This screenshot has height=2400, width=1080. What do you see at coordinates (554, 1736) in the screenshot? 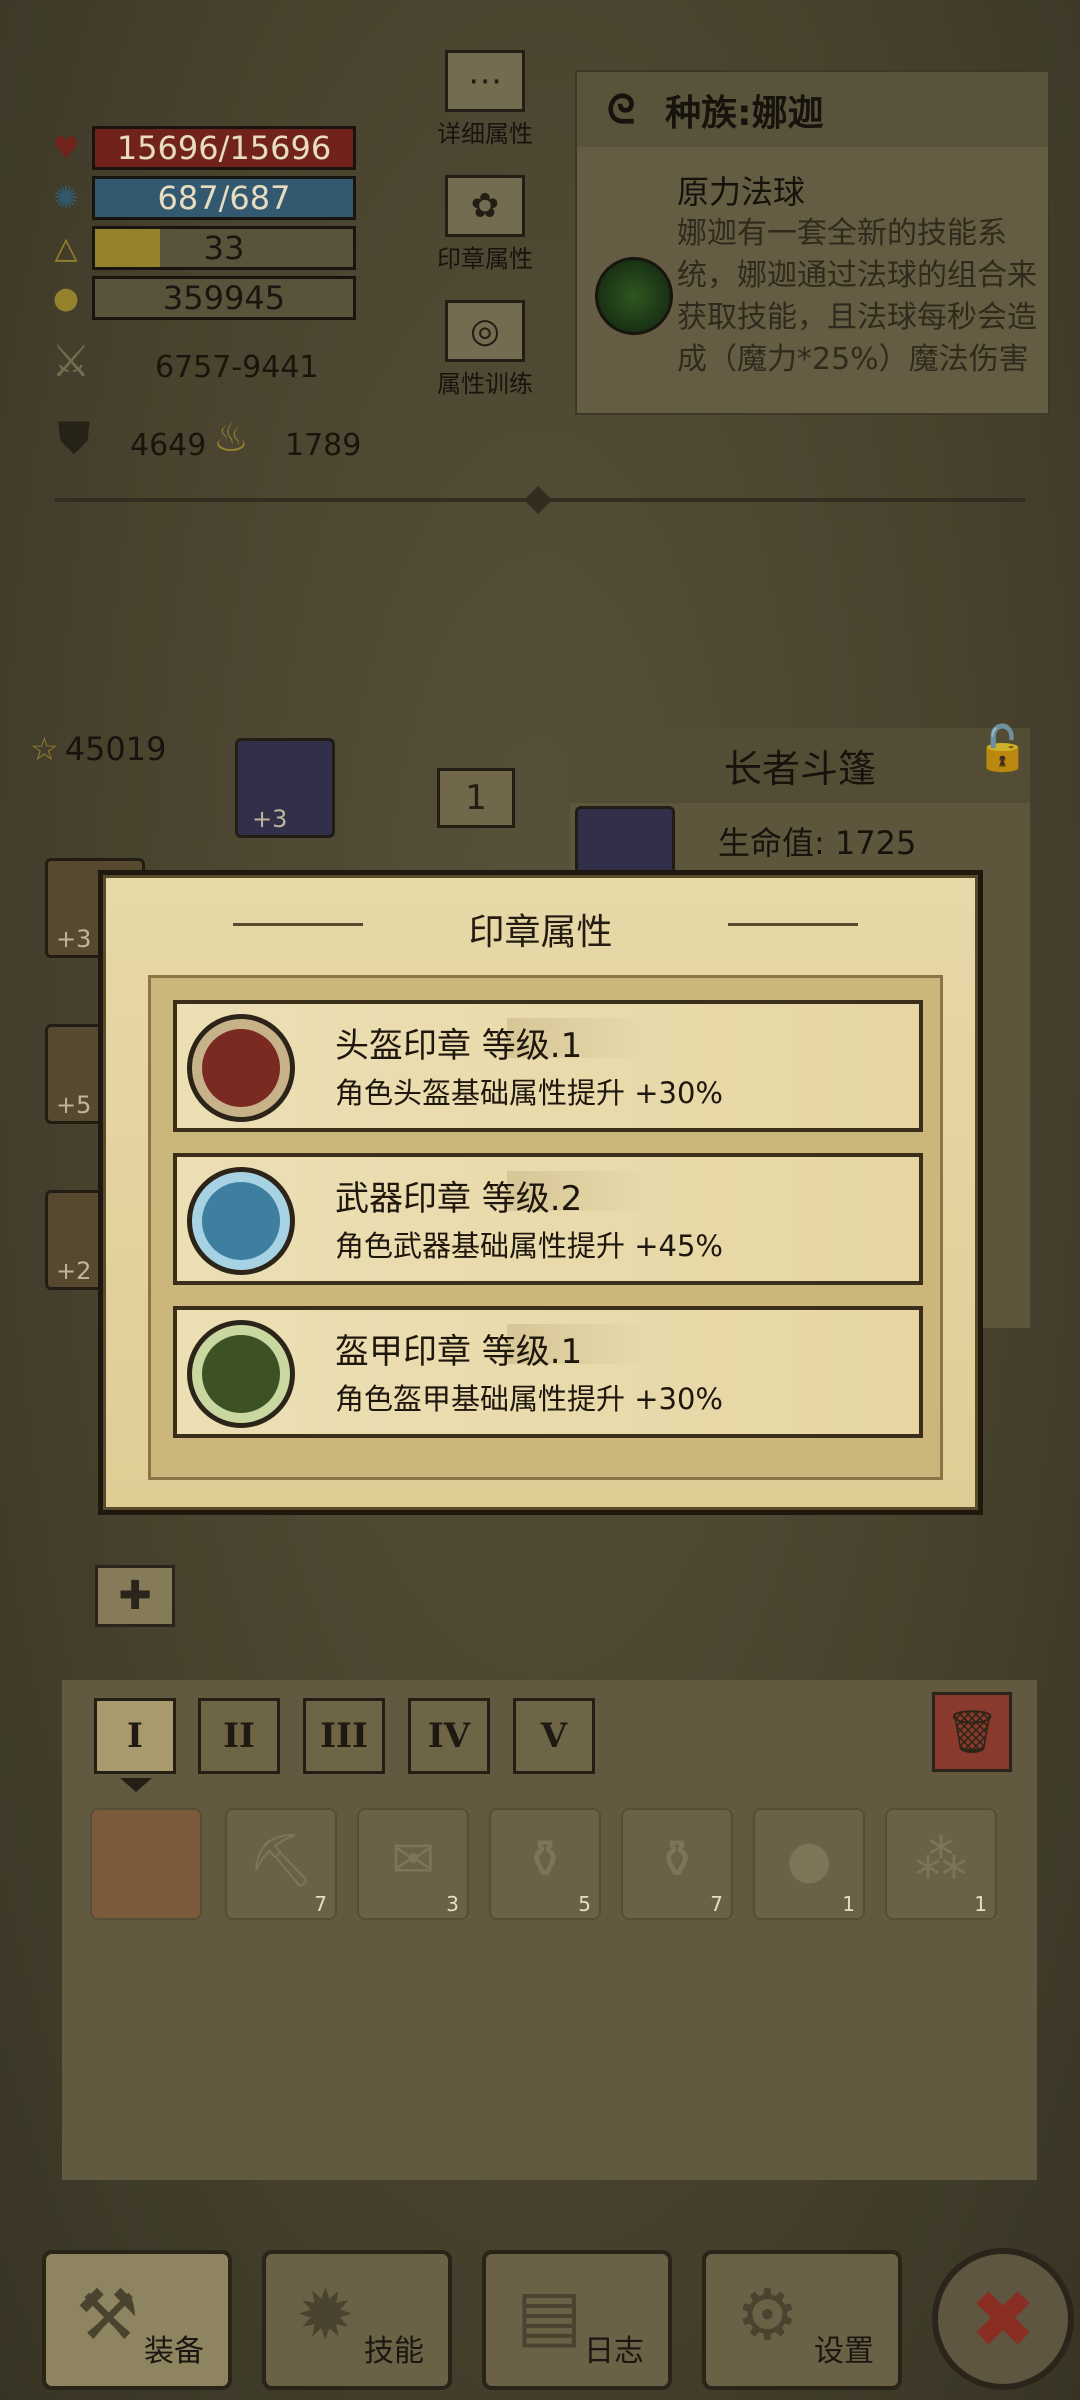
I see `bag-tab-5: V` at bounding box center [554, 1736].